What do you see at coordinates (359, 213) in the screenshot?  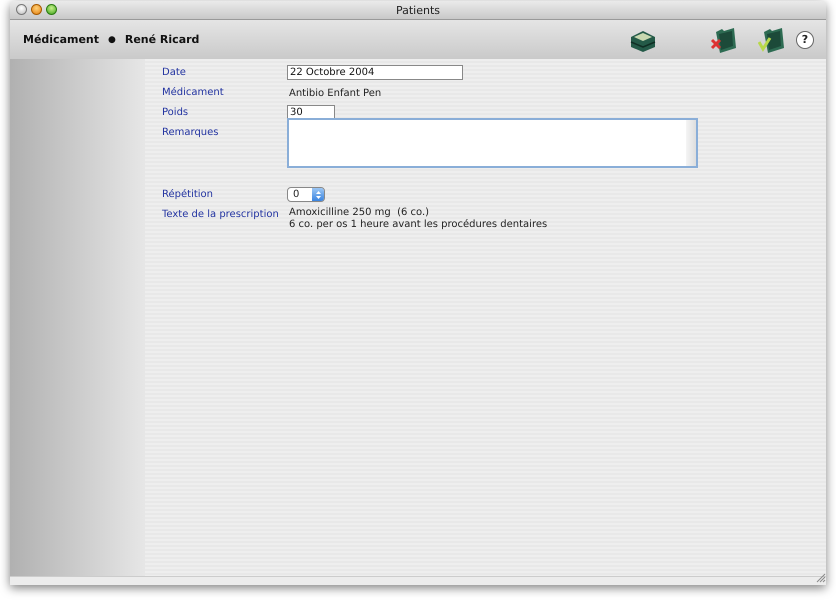 I see `prescription-line: Amoxicilline 250 mg (6 co.)` at bounding box center [359, 213].